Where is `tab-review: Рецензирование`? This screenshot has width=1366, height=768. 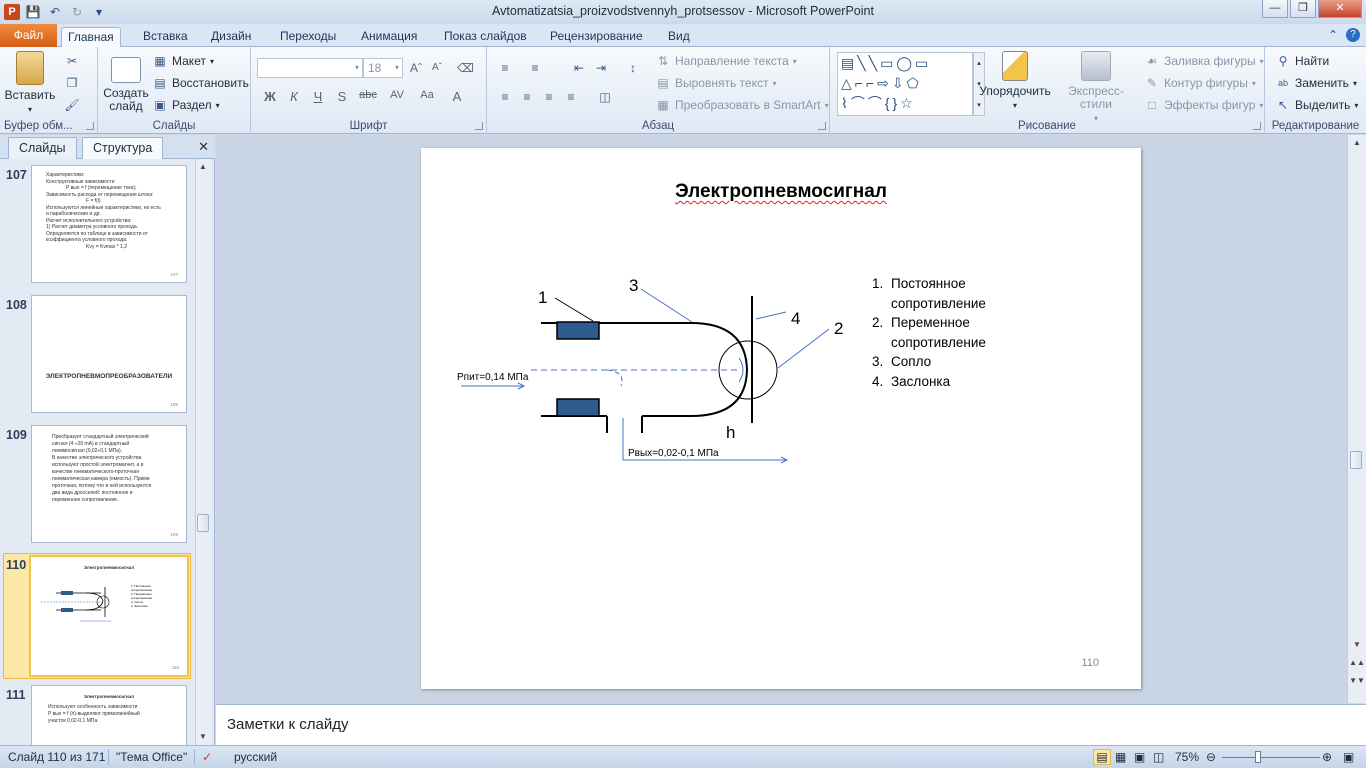 tab-review: Рецензирование is located at coordinates (596, 37).